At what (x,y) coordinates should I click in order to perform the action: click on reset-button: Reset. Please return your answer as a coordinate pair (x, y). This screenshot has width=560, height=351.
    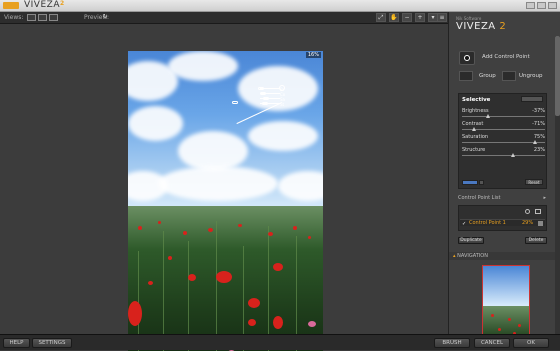
    Looking at the image, I should click on (534, 182).